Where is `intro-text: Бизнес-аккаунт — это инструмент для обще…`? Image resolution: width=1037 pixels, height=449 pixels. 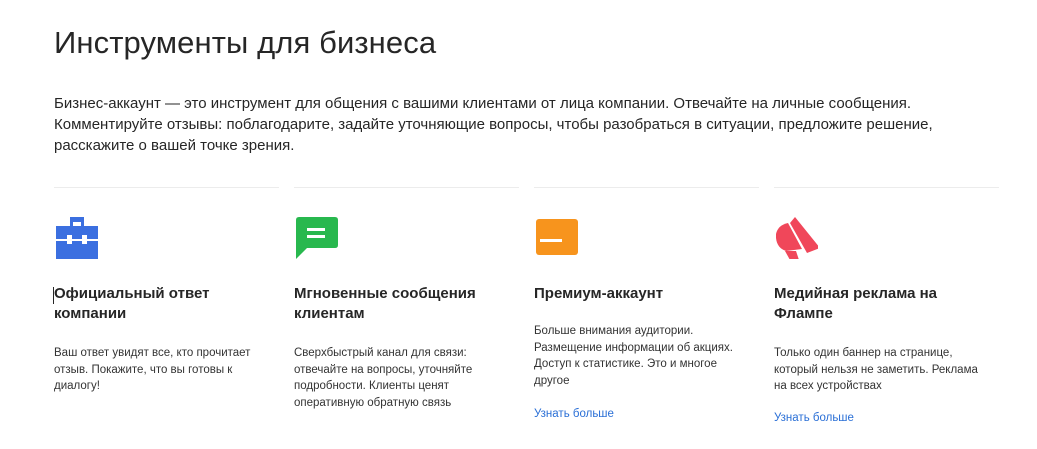
intro-text: Бизнес-аккаунт — это инструмент для обще… is located at coordinates (493, 124).